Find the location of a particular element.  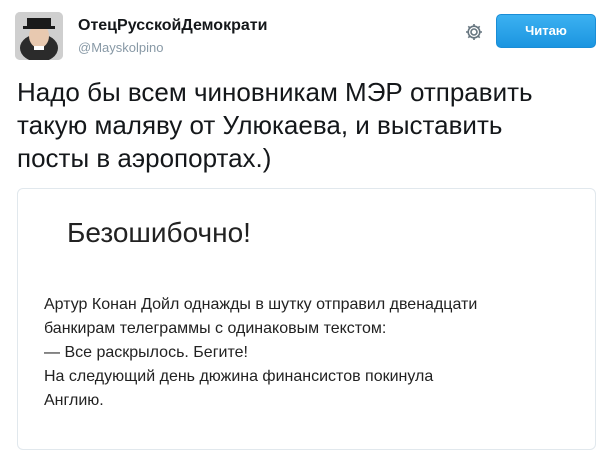

avatar-portrait-icon is located at coordinates (39, 36).